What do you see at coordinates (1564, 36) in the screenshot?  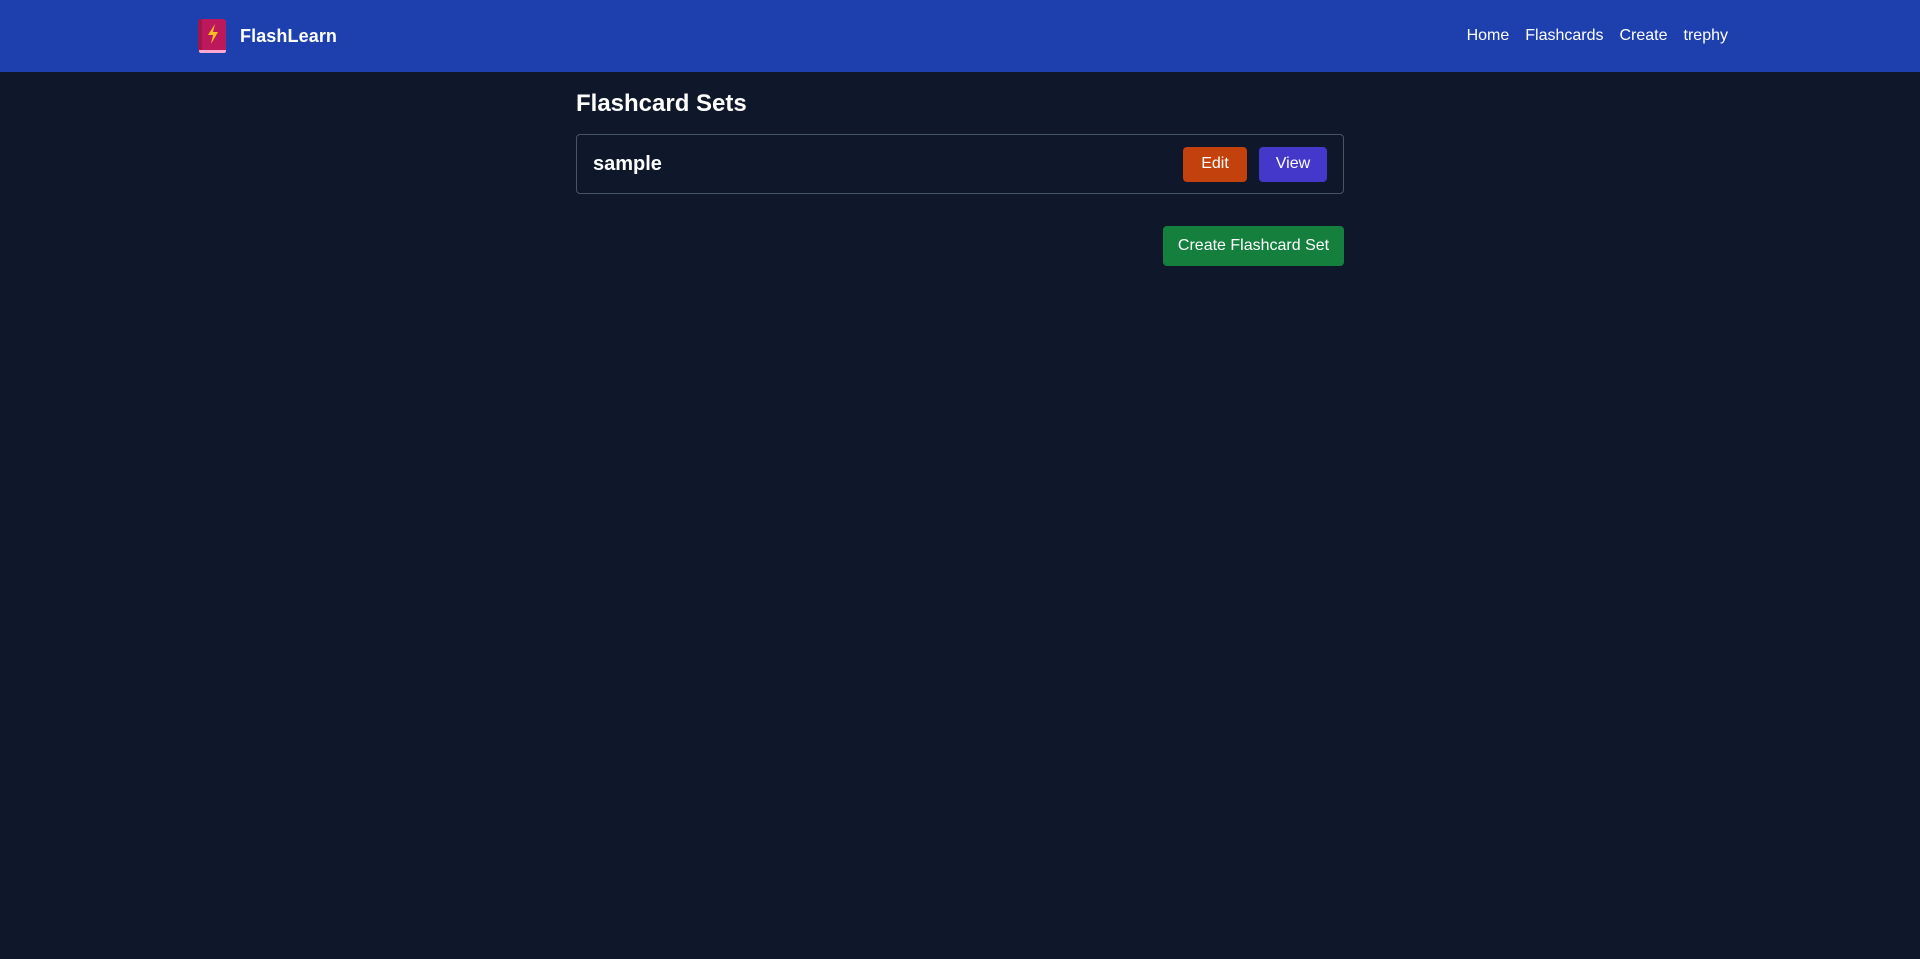 I see `nav-link-flashcards: Flashcards` at bounding box center [1564, 36].